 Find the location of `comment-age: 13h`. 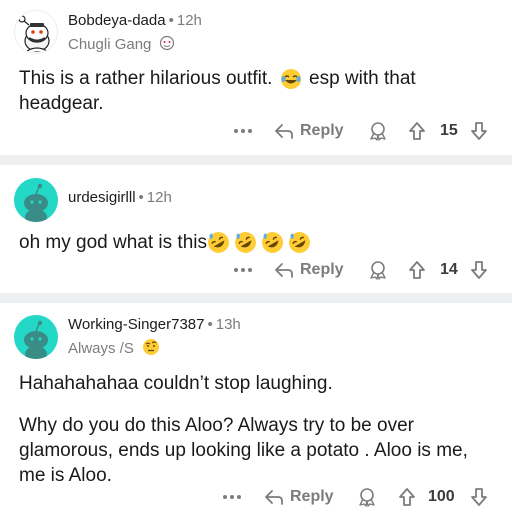

comment-age: 13h is located at coordinates (228, 324).